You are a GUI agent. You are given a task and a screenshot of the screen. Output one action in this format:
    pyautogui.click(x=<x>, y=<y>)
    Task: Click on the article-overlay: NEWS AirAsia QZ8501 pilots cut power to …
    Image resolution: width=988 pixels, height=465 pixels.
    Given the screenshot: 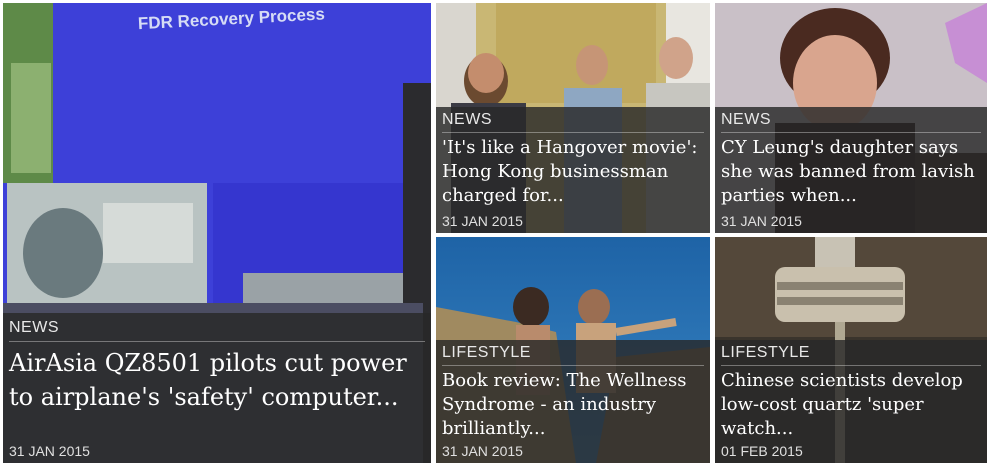 What is the action you would take?
    pyautogui.click(x=217, y=388)
    